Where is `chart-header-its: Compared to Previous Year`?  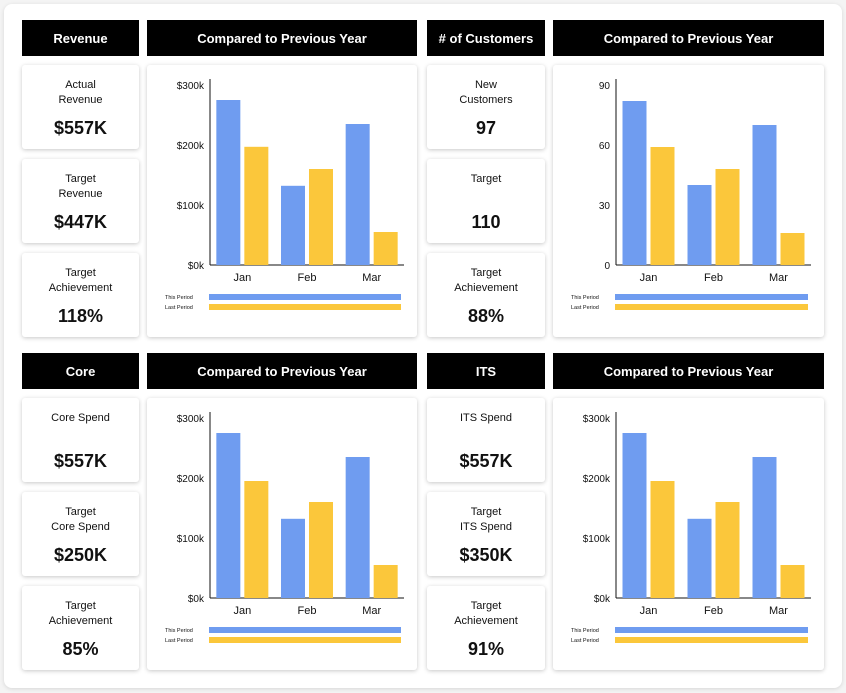
chart-header-its: Compared to Previous Year is located at coordinates (688, 371).